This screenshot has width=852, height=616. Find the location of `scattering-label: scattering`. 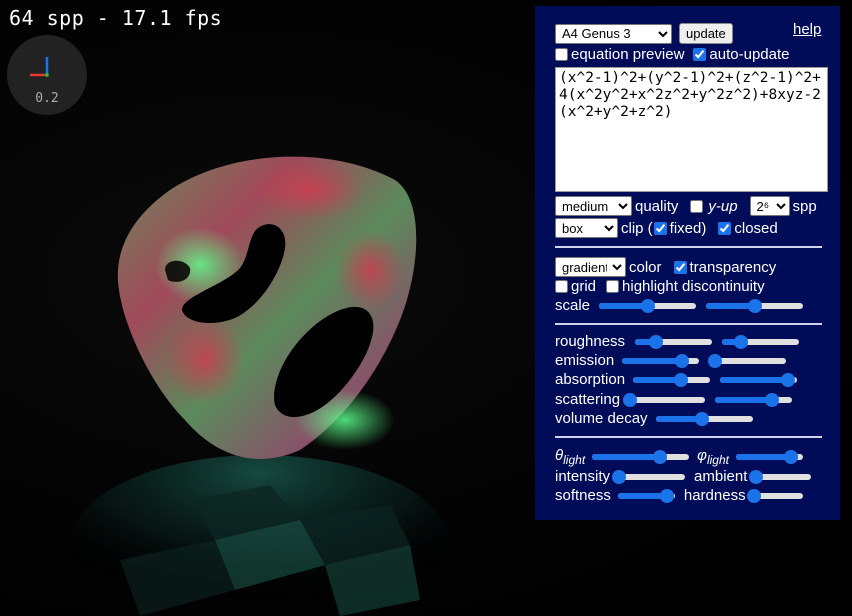

scattering-label: scattering is located at coordinates (588, 399).